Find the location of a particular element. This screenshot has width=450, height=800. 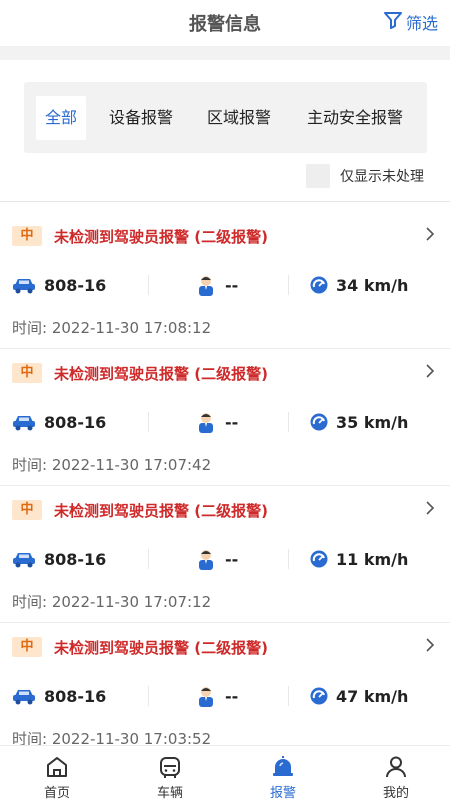

alarm-time: 时间: 2022-11-30 17:08:12 is located at coordinates (112, 328).